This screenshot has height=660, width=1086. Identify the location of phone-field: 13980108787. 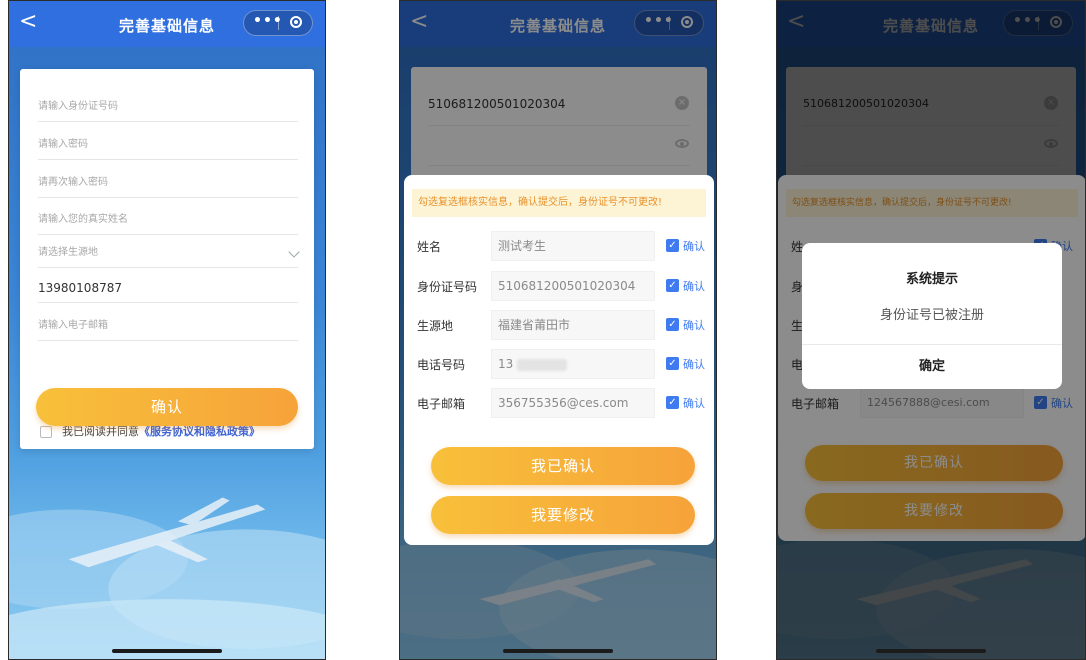
(168, 288).